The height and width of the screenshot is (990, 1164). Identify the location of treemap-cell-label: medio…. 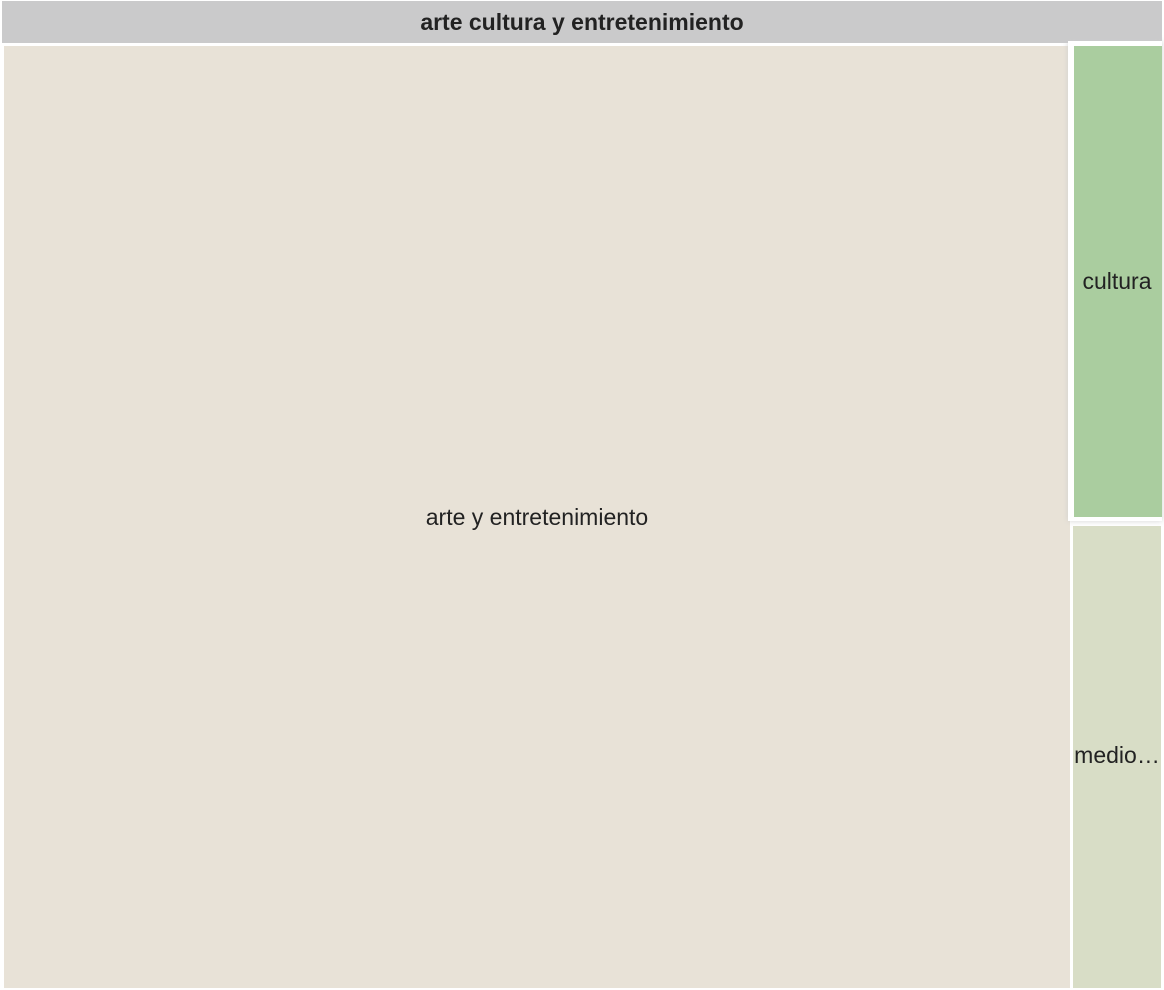
(1117, 755).